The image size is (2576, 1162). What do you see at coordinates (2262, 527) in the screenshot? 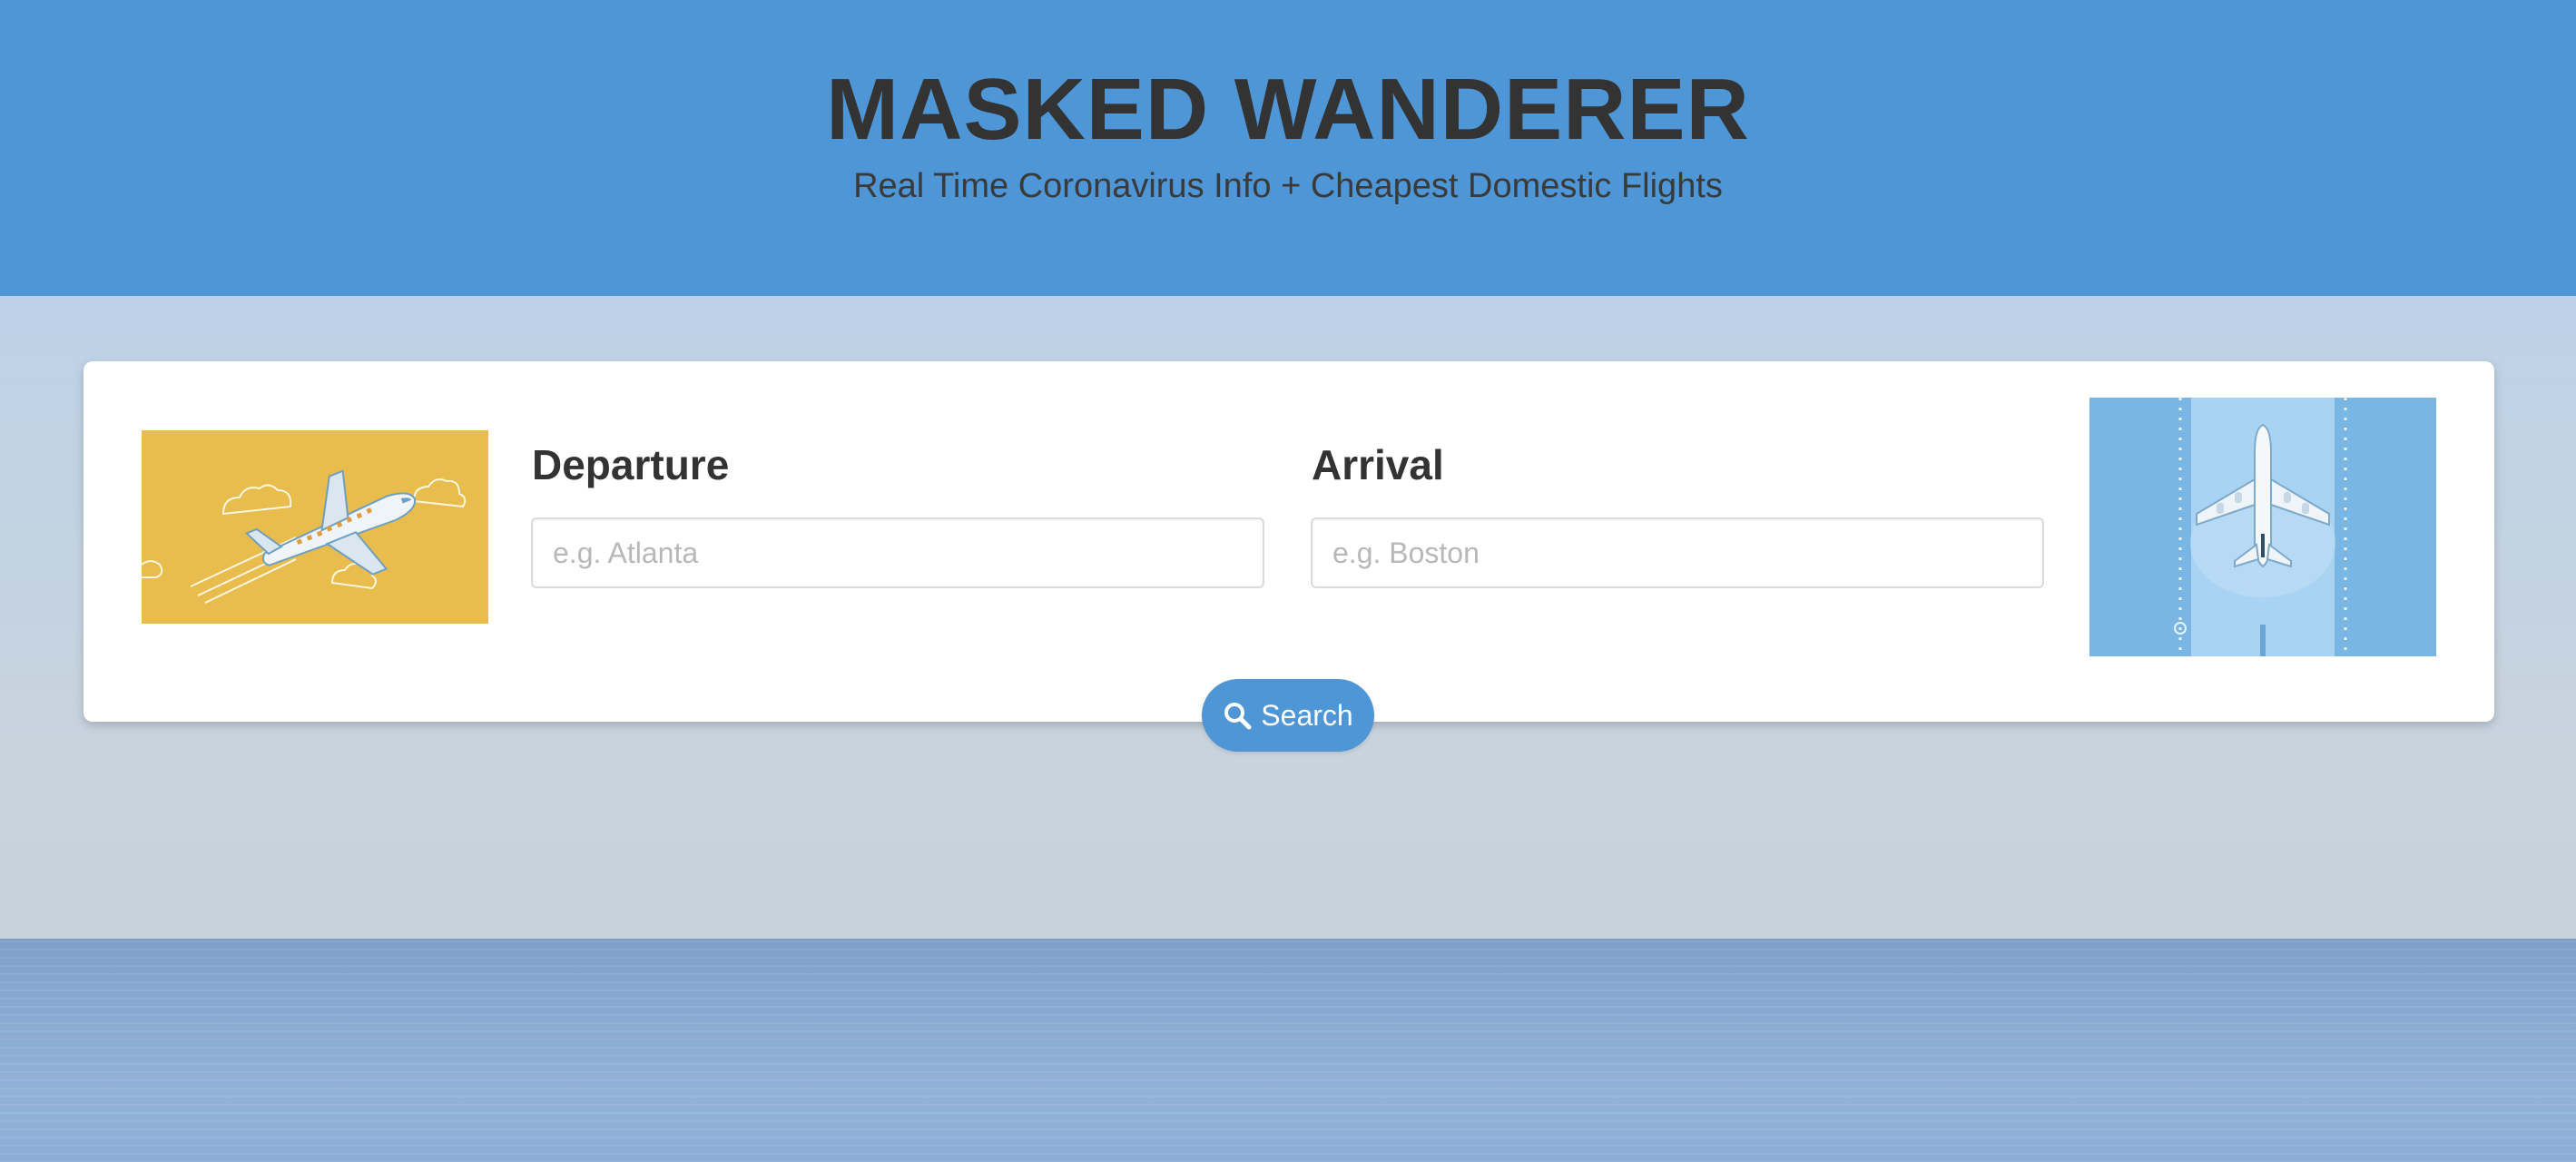
I see `airplane-runway-illustration` at bounding box center [2262, 527].